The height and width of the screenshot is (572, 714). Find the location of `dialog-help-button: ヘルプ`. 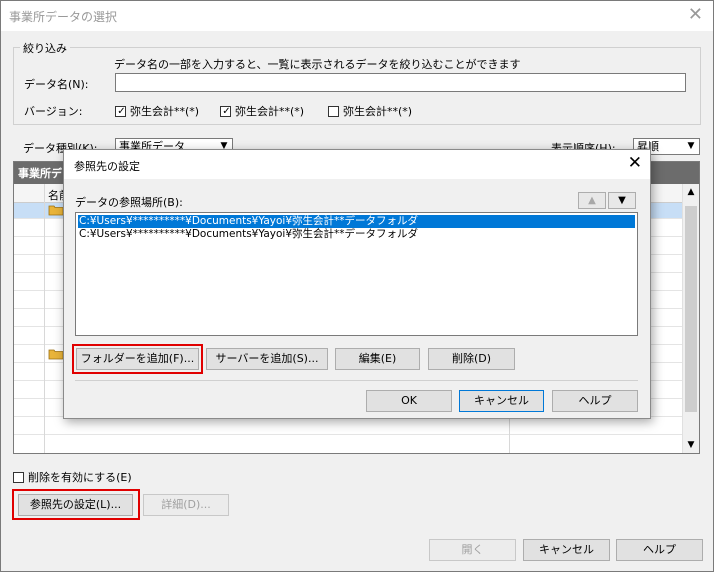

dialog-help-button: ヘルプ is located at coordinates (595, 401).